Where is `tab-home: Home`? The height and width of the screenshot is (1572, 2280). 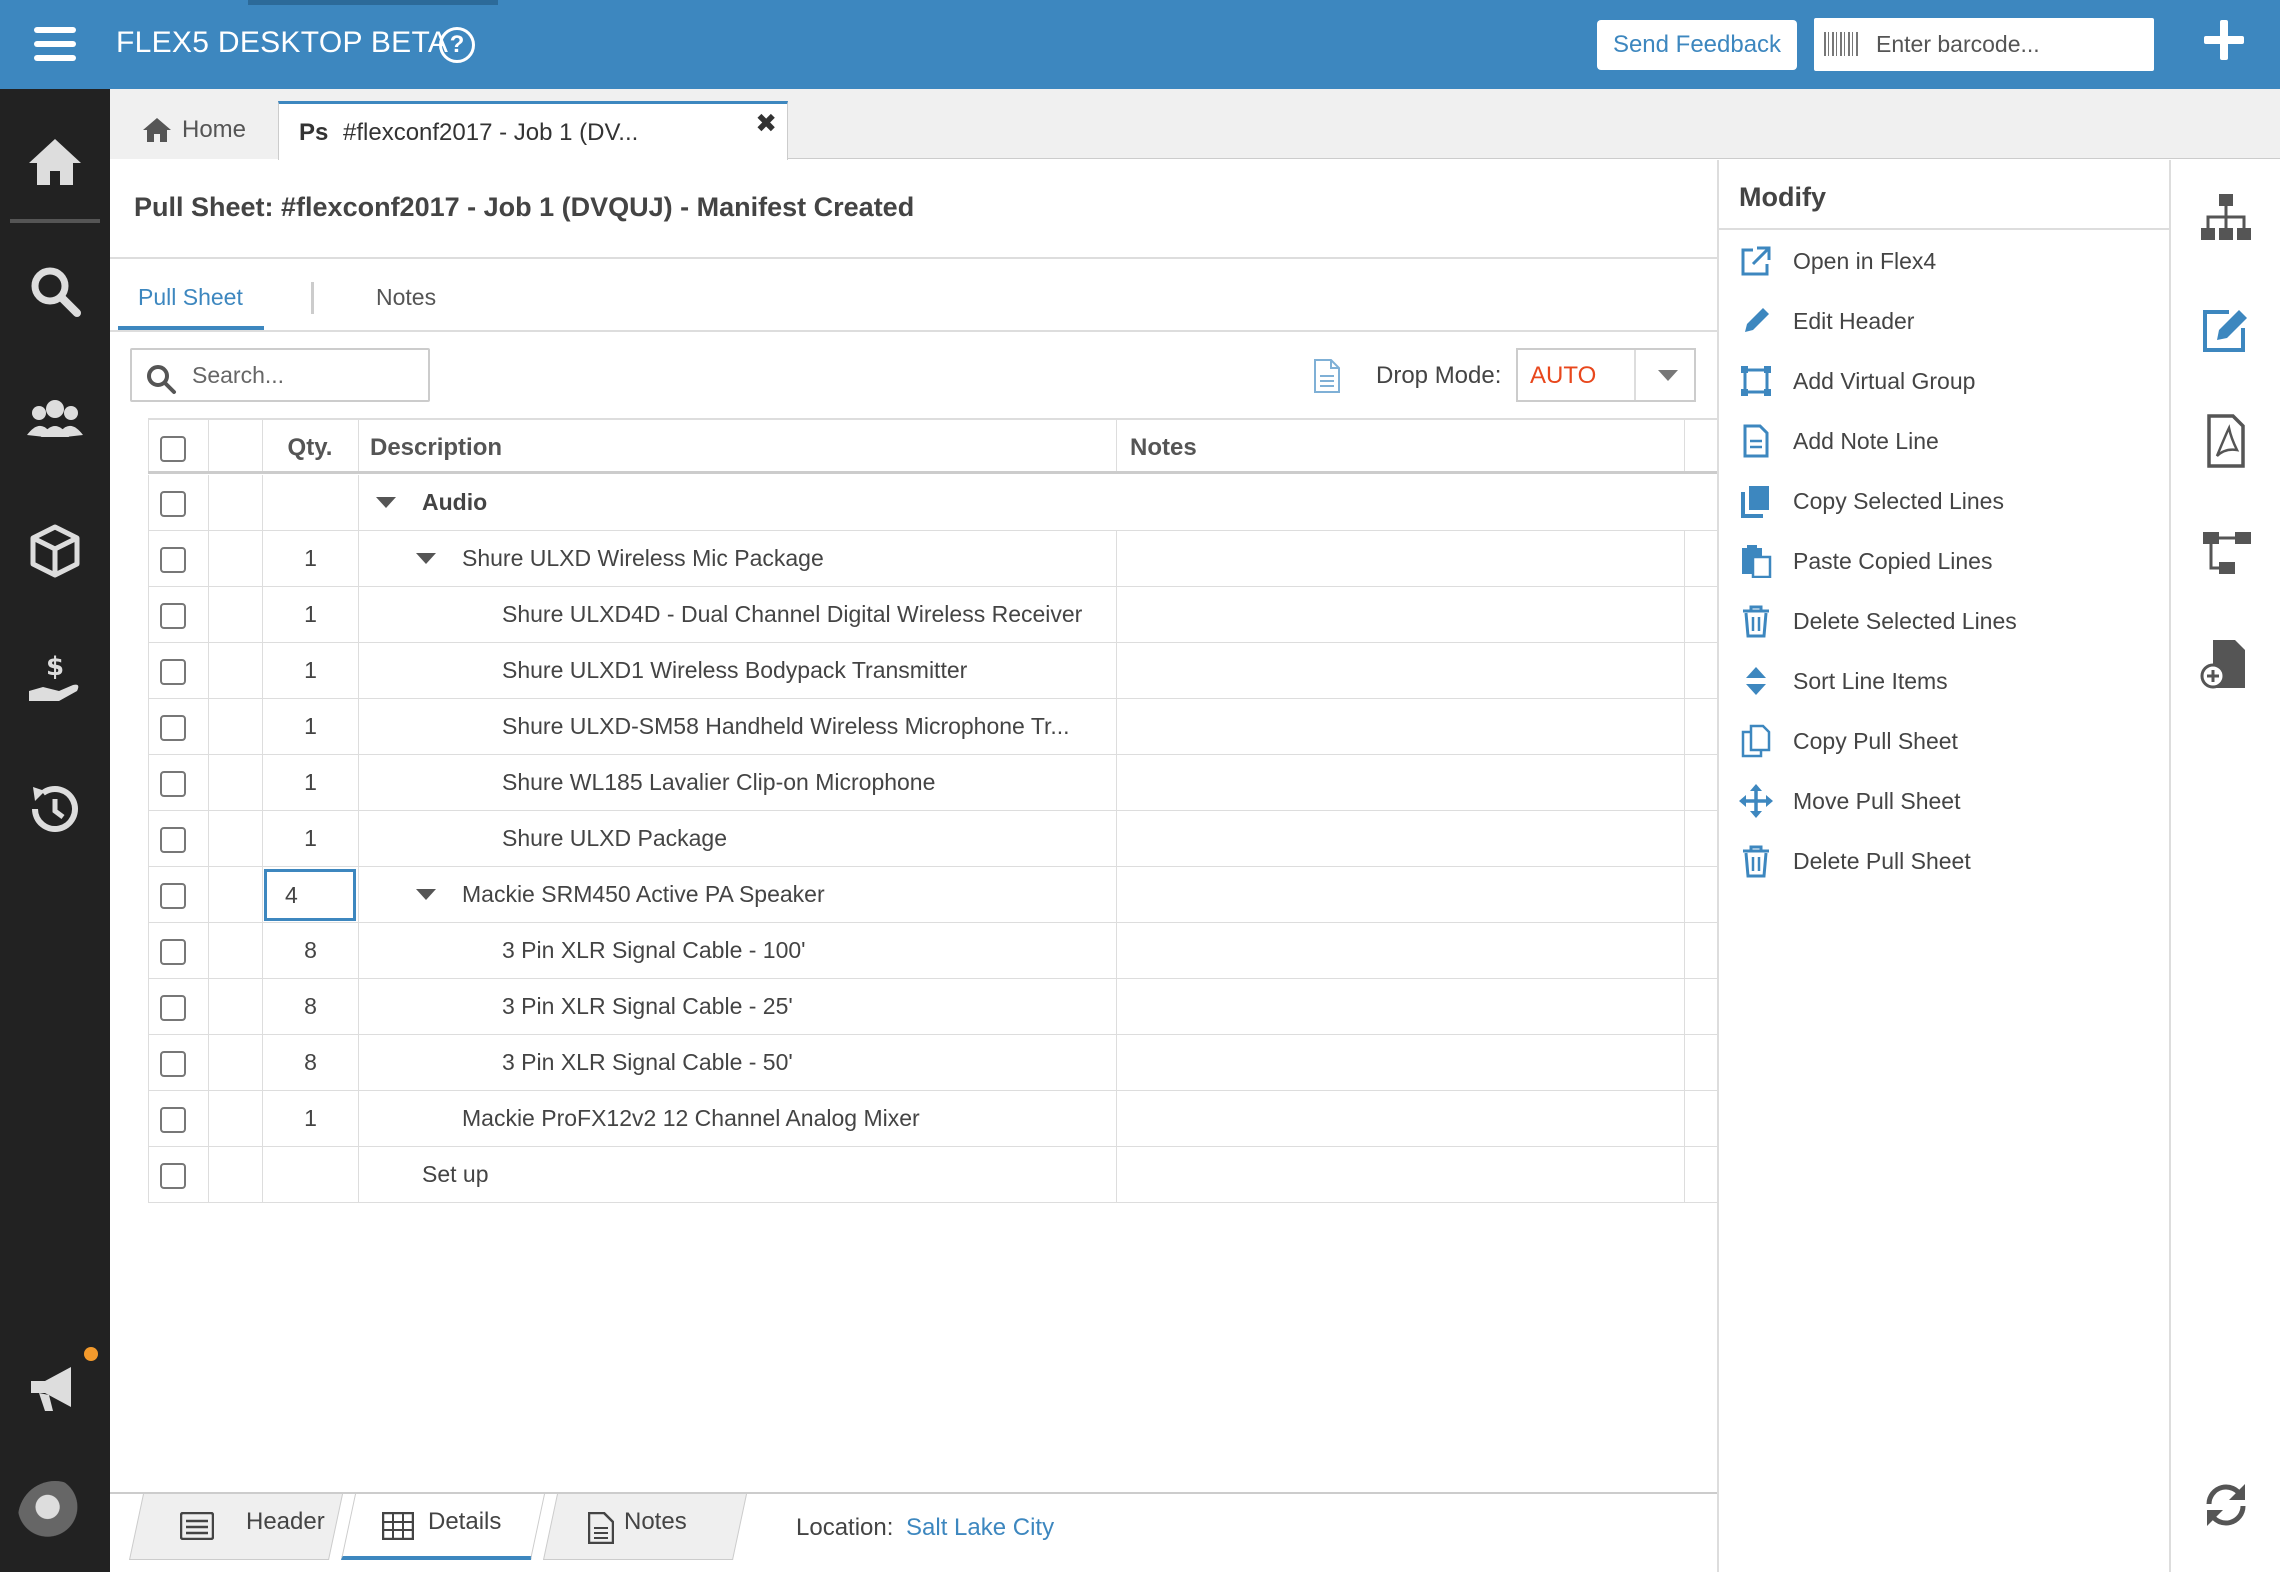
tab-home: Home is located at coordinates (194, 130).